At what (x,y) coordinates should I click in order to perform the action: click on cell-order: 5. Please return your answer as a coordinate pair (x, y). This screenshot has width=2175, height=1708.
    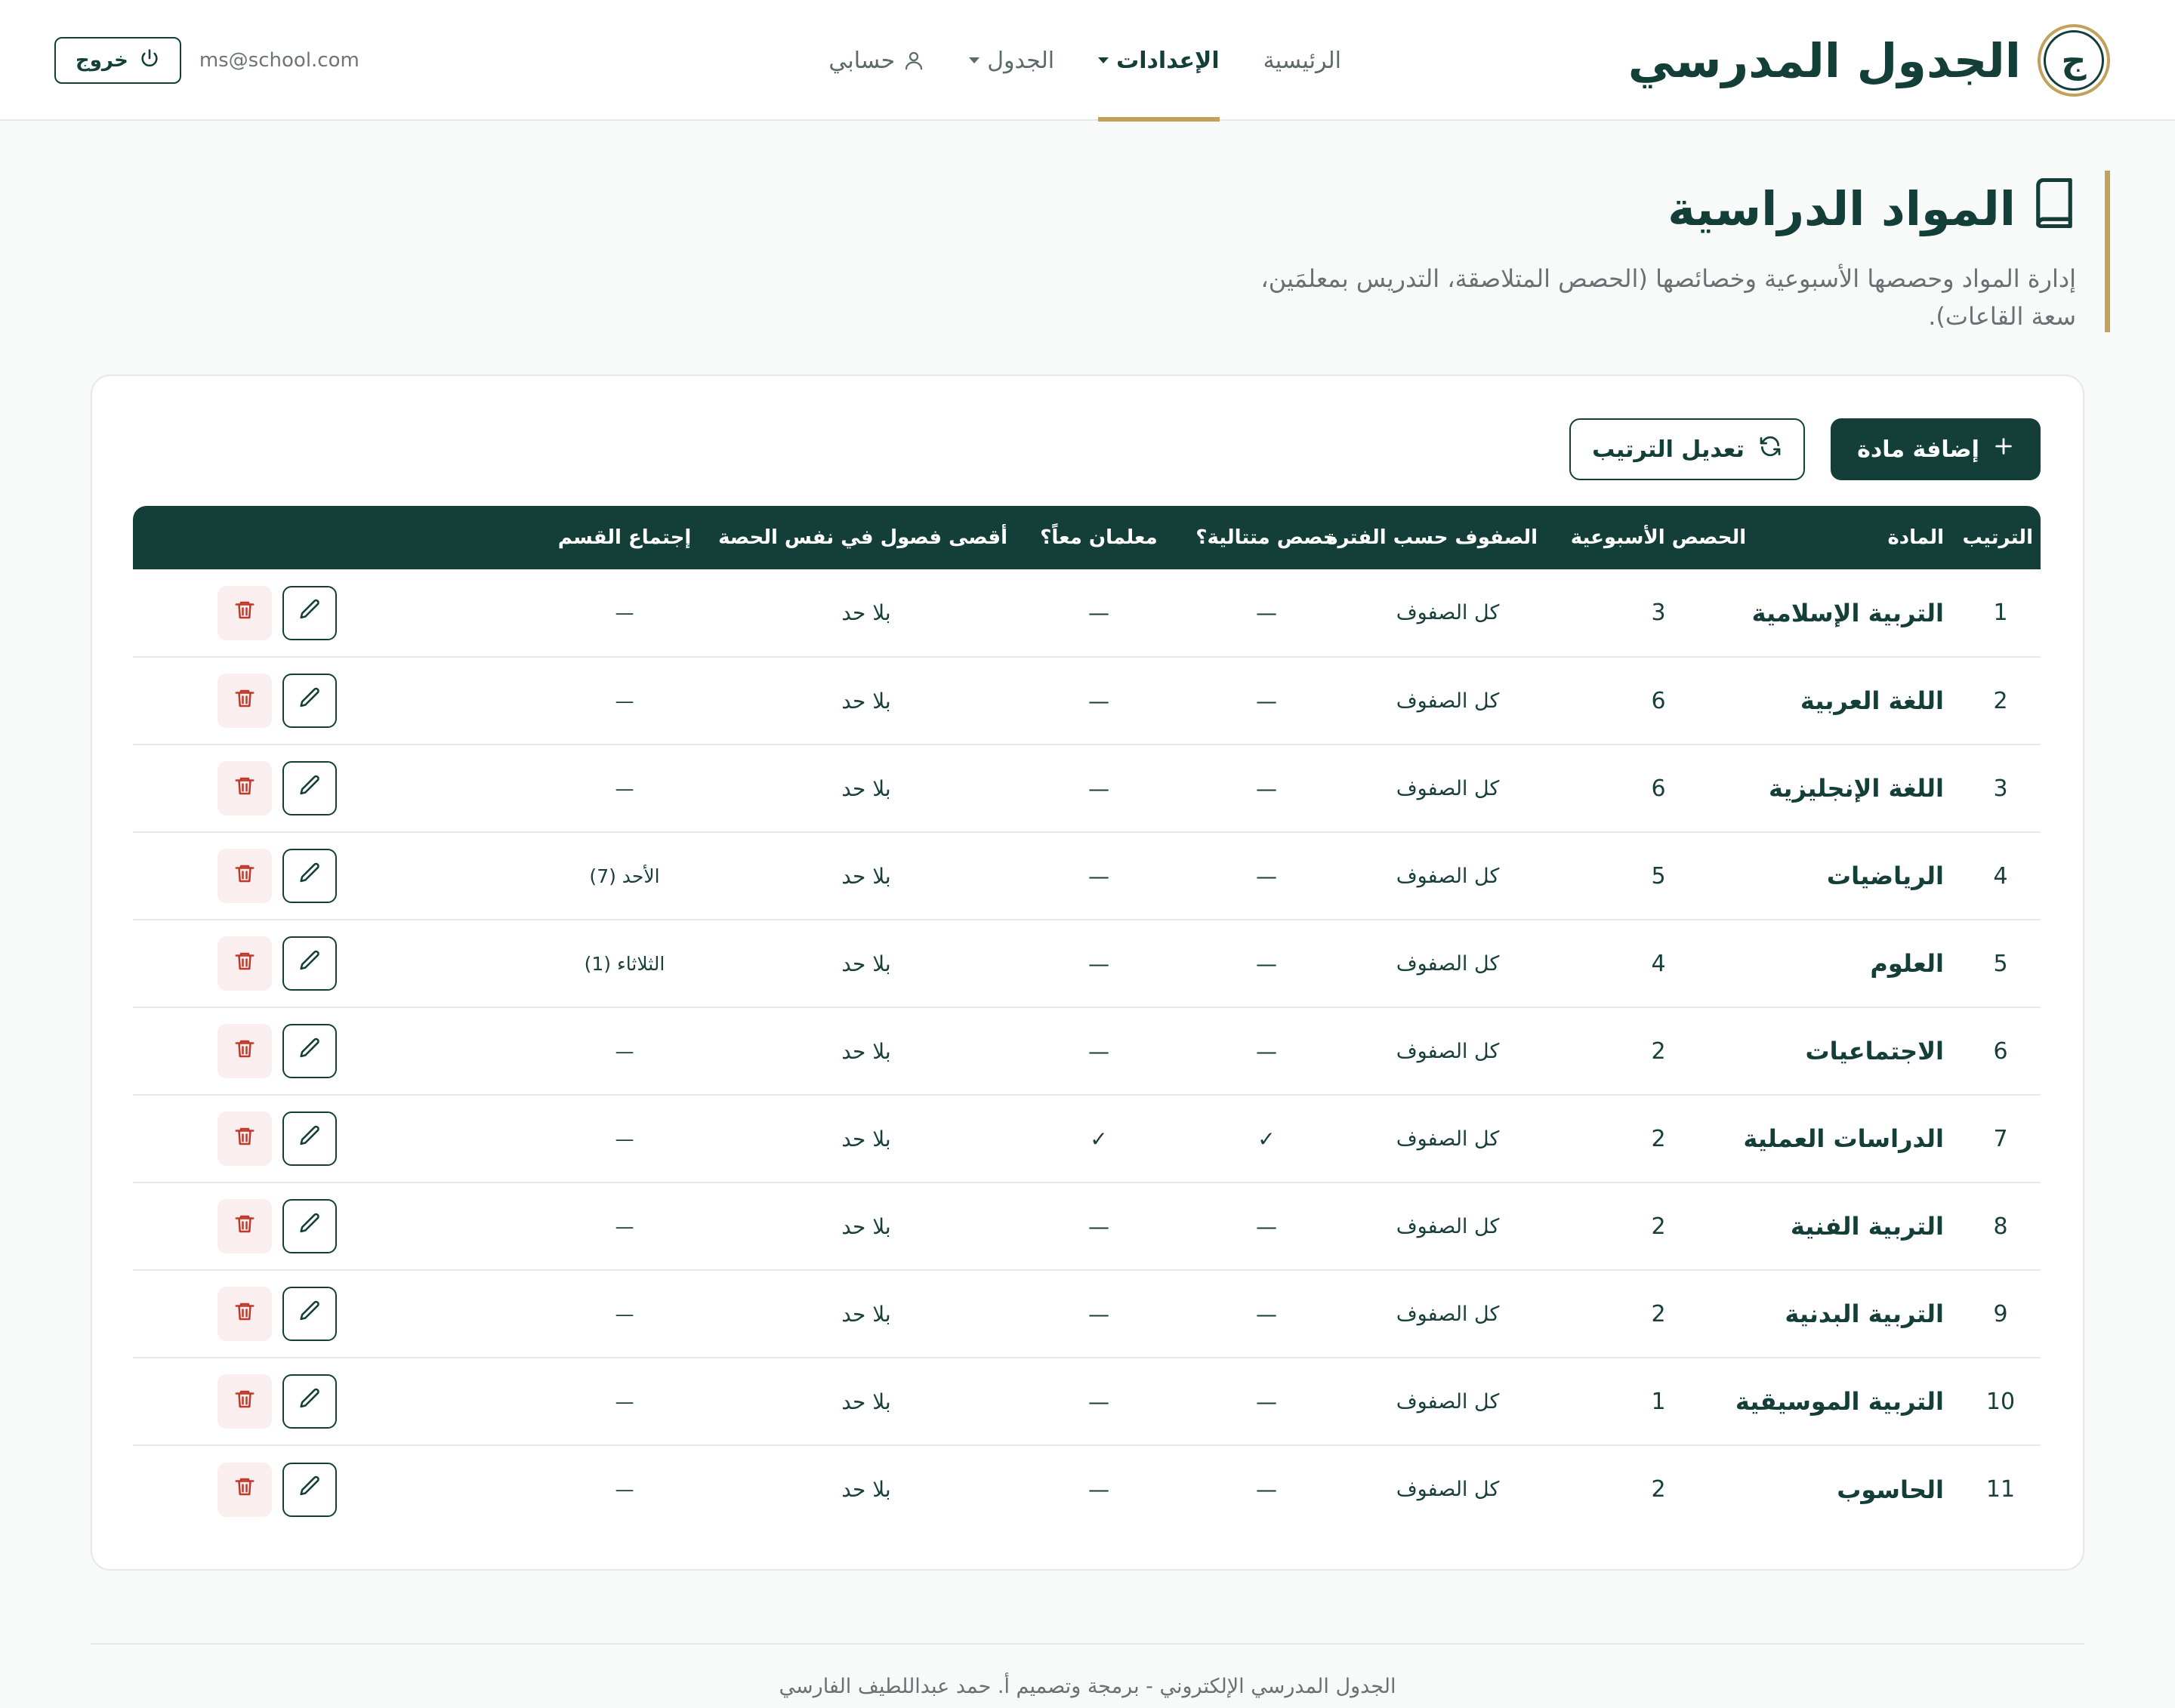
    Looking at the image, I should click on (2000, 963).